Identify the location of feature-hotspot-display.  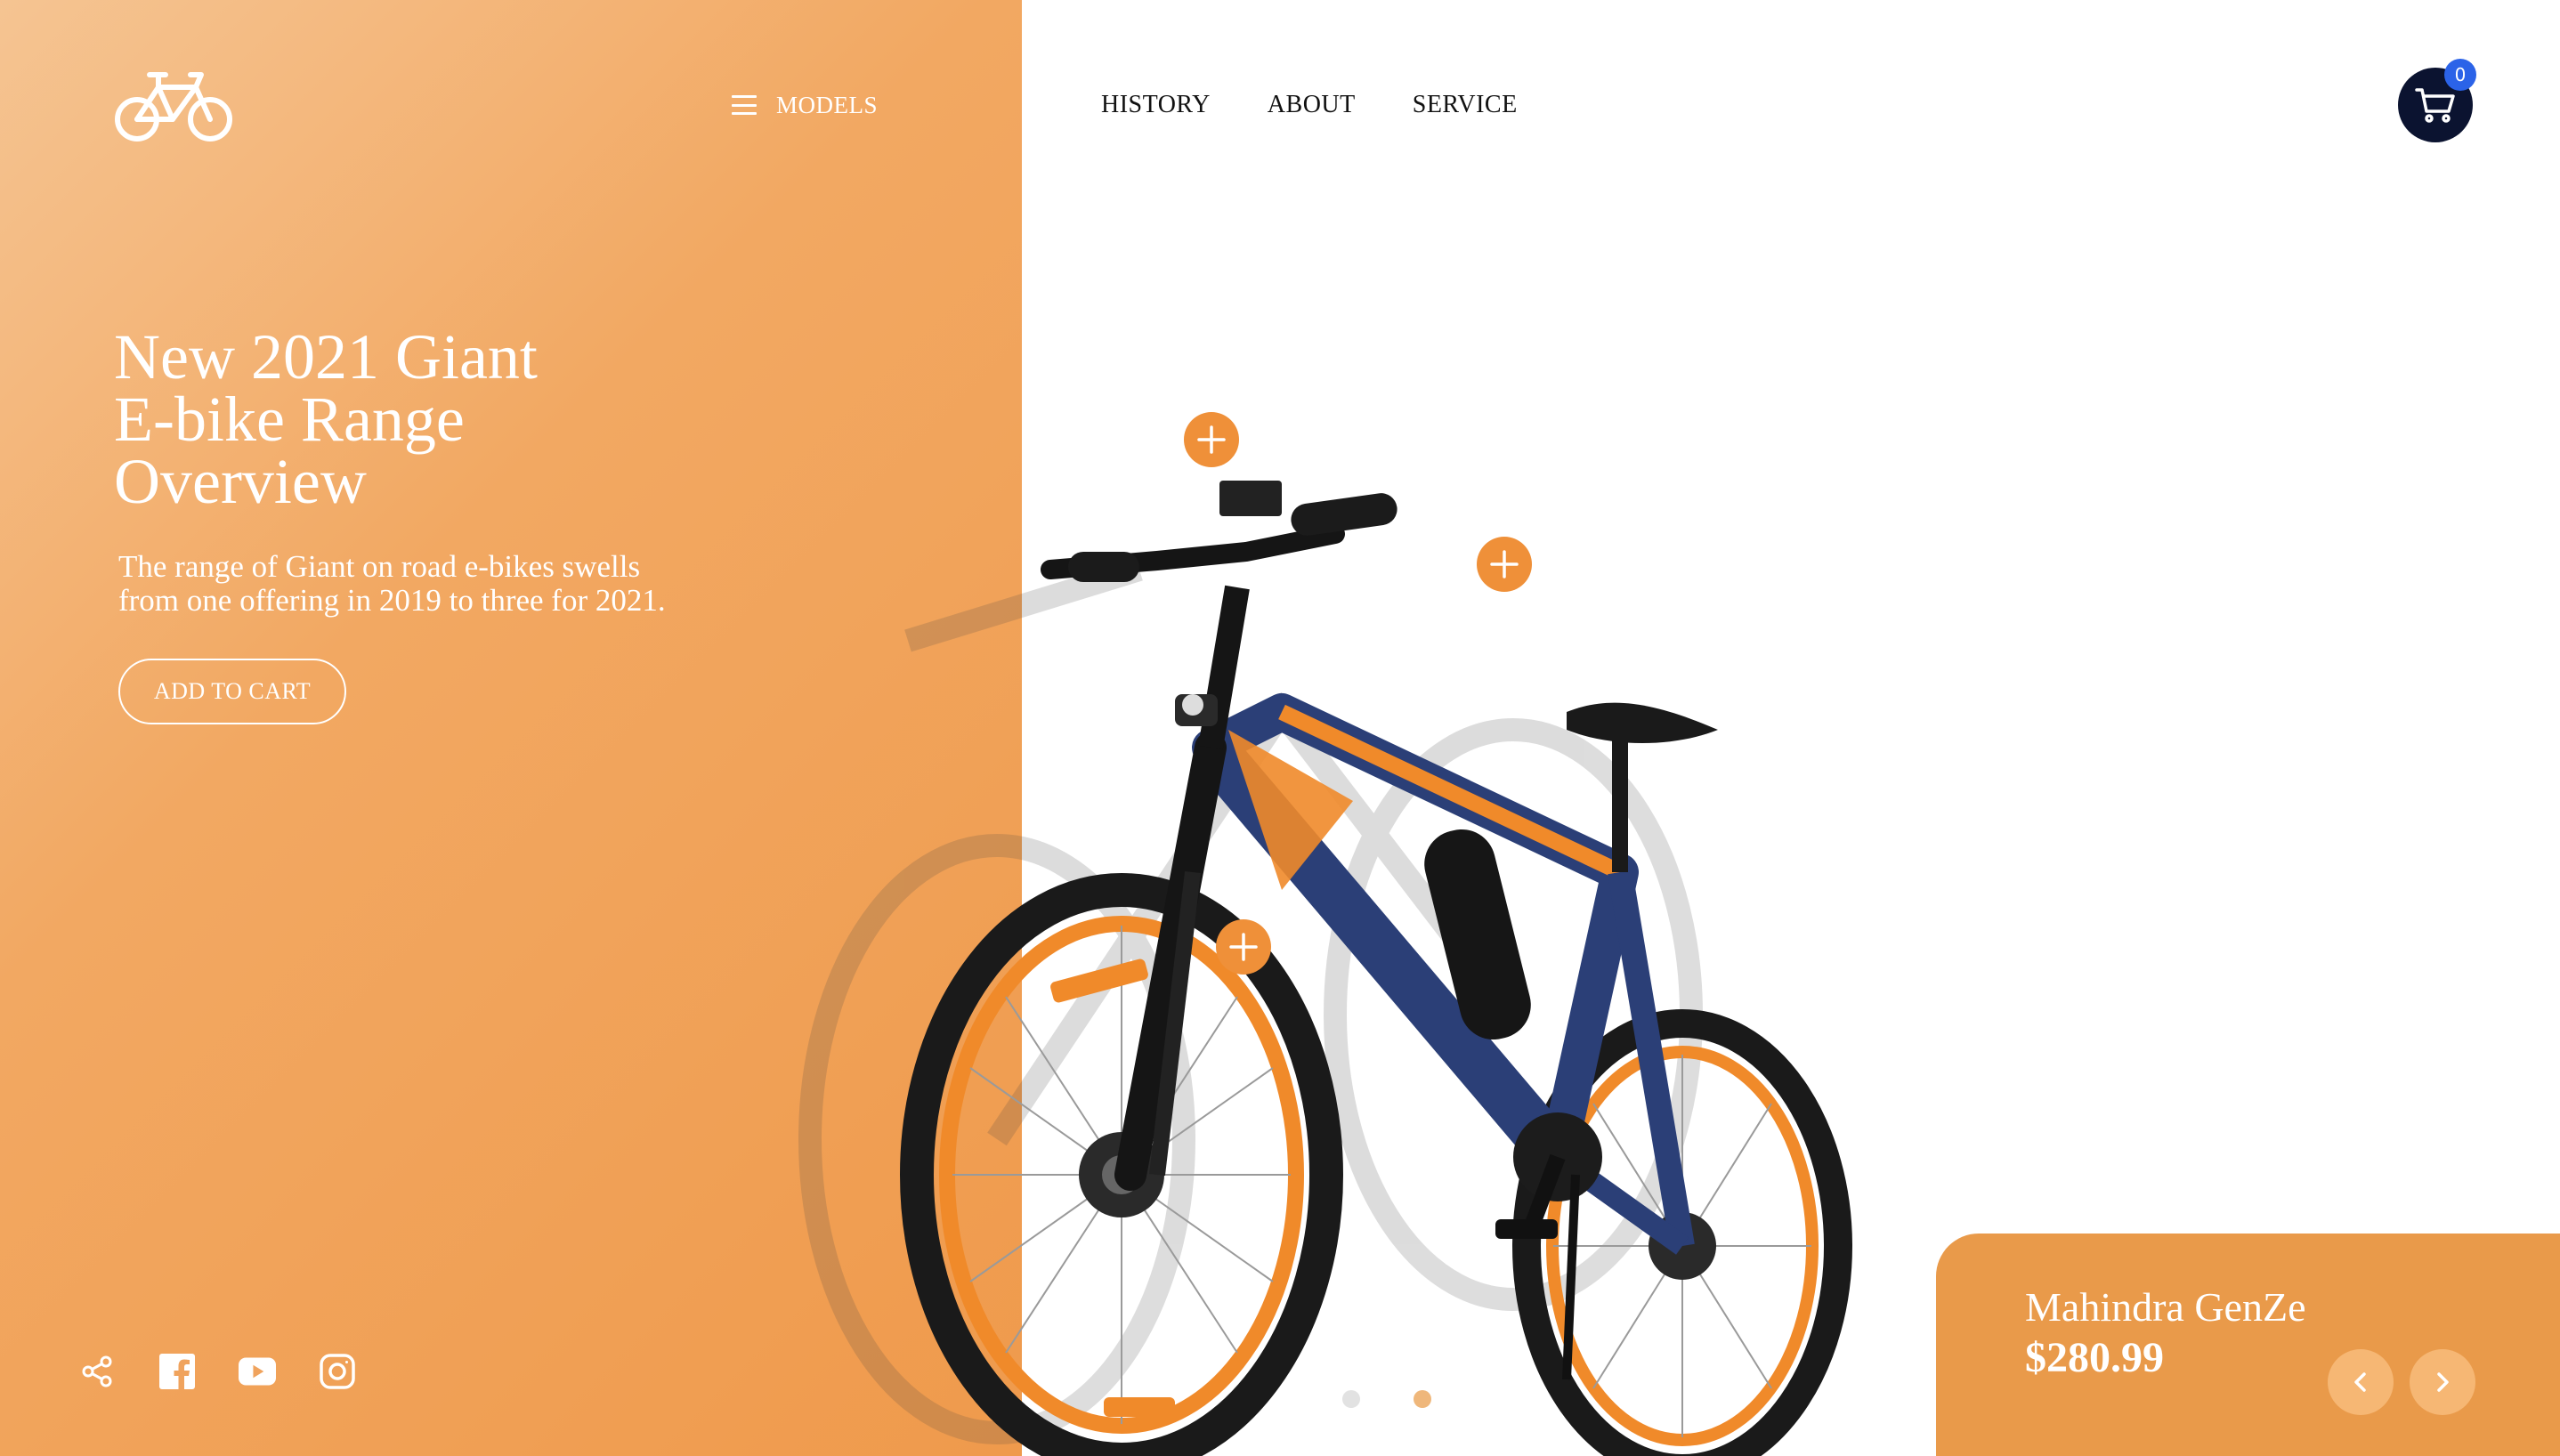
(1504, 564).